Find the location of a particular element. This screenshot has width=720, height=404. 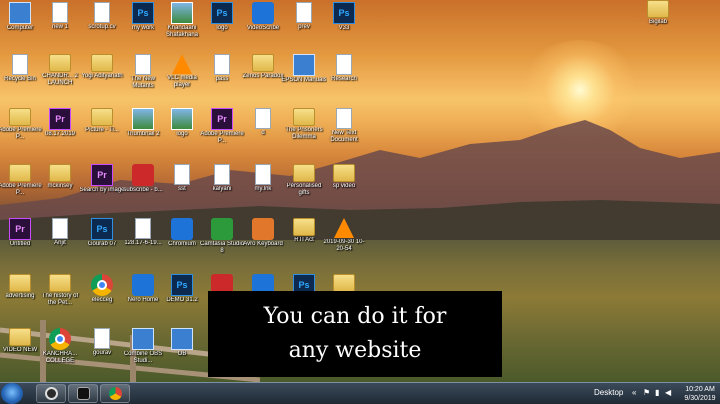

desktop-icon: Pr 08.17.2019 is located at coordinates (60, 123).